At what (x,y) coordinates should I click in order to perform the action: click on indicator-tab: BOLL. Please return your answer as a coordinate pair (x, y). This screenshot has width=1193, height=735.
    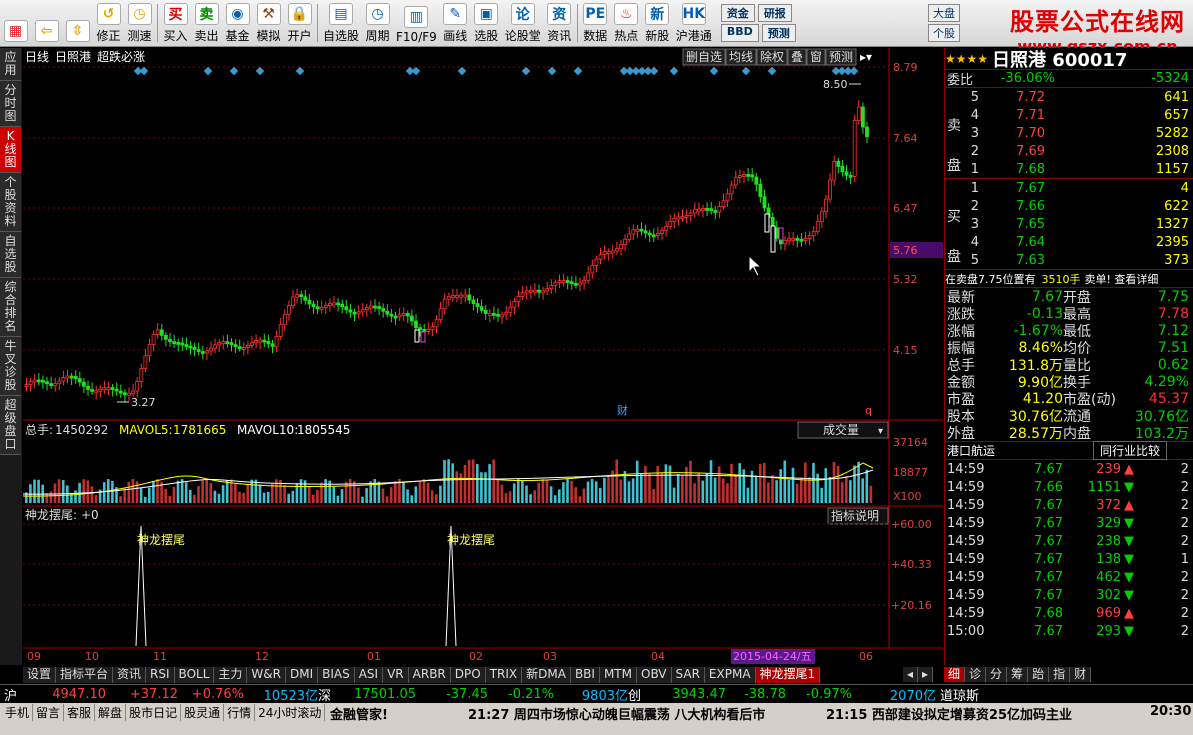
    Looking at the image, I should click on (194, 675).